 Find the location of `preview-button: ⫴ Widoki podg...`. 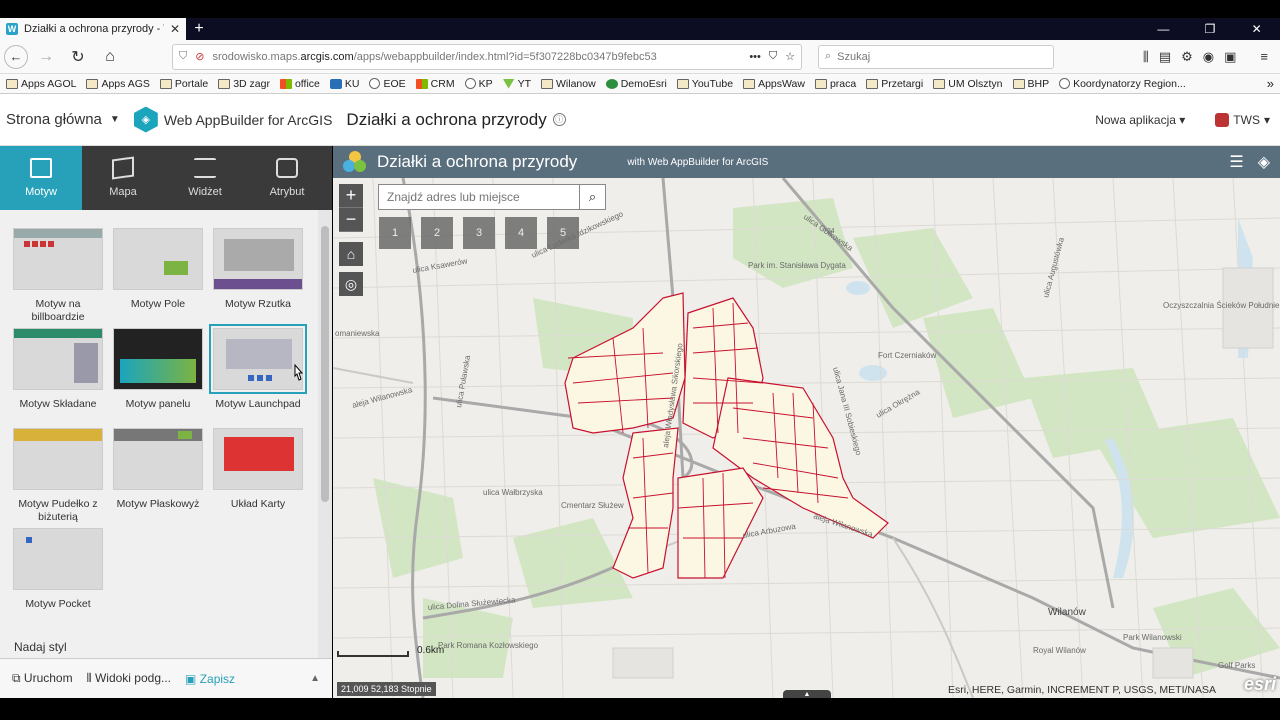

preview-button: ⫴ Widoki podg... is located at coordinates (129, 678).